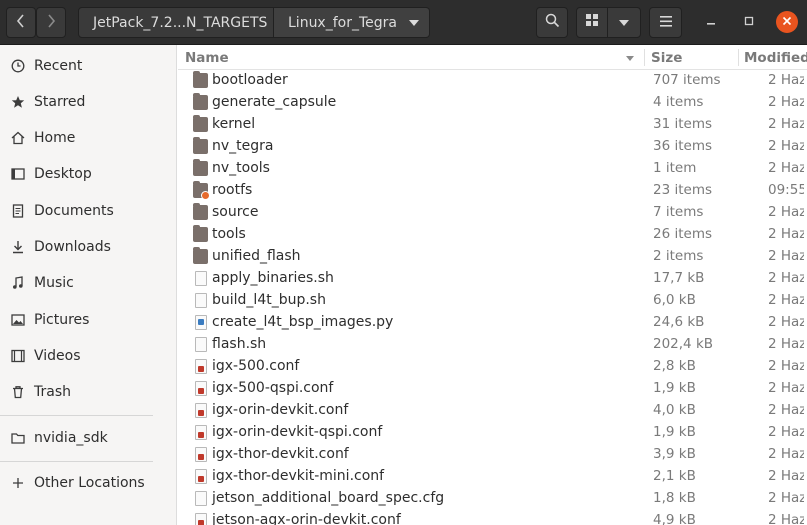 The image size is (807, 525). What do you see at coordinates (492, 125) in the screenshot?
I see `file-row: kernel 31 items 2 Haz` at bounding box center [492, 125].